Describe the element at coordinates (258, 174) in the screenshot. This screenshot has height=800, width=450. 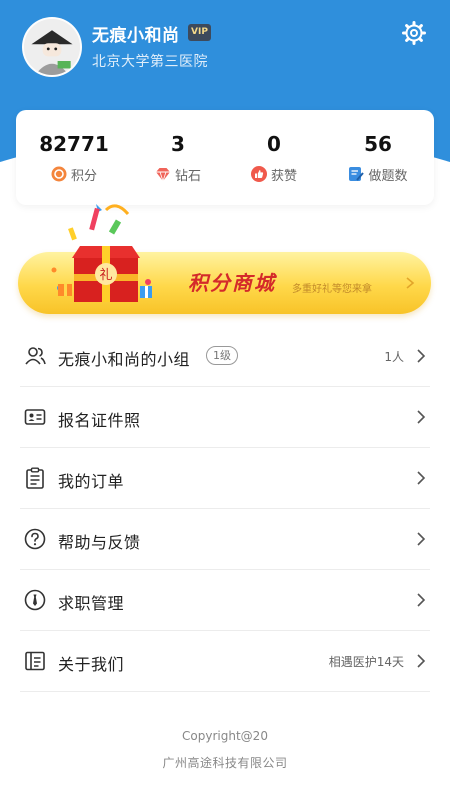
I see `thumbs-up-icon` at that location.